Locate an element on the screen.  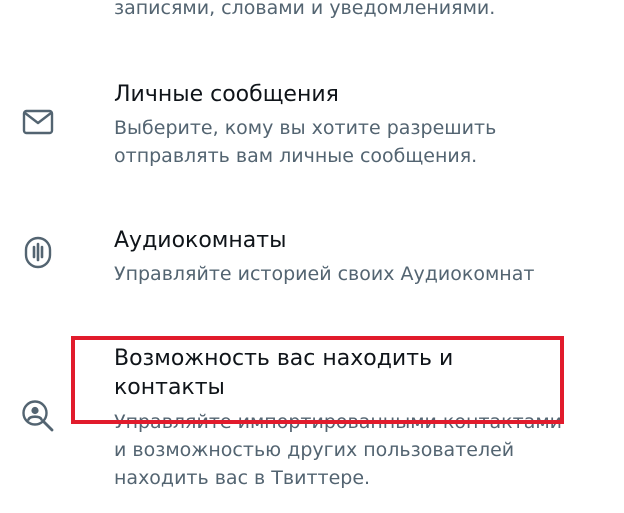
settings-item-title: Аудиокомнаты is located at coordinates (200, 240).